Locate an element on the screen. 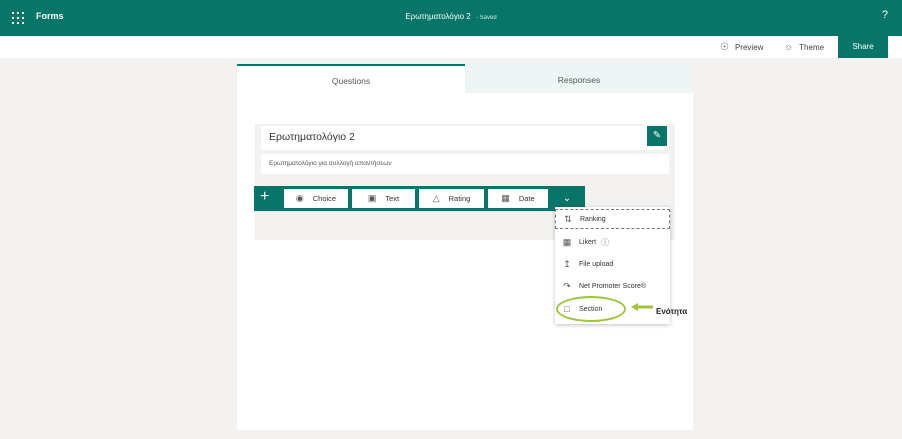 The width and height of the screenshot is (902, 439). rating-button: △ Rating is located at coordinates (451, 198).